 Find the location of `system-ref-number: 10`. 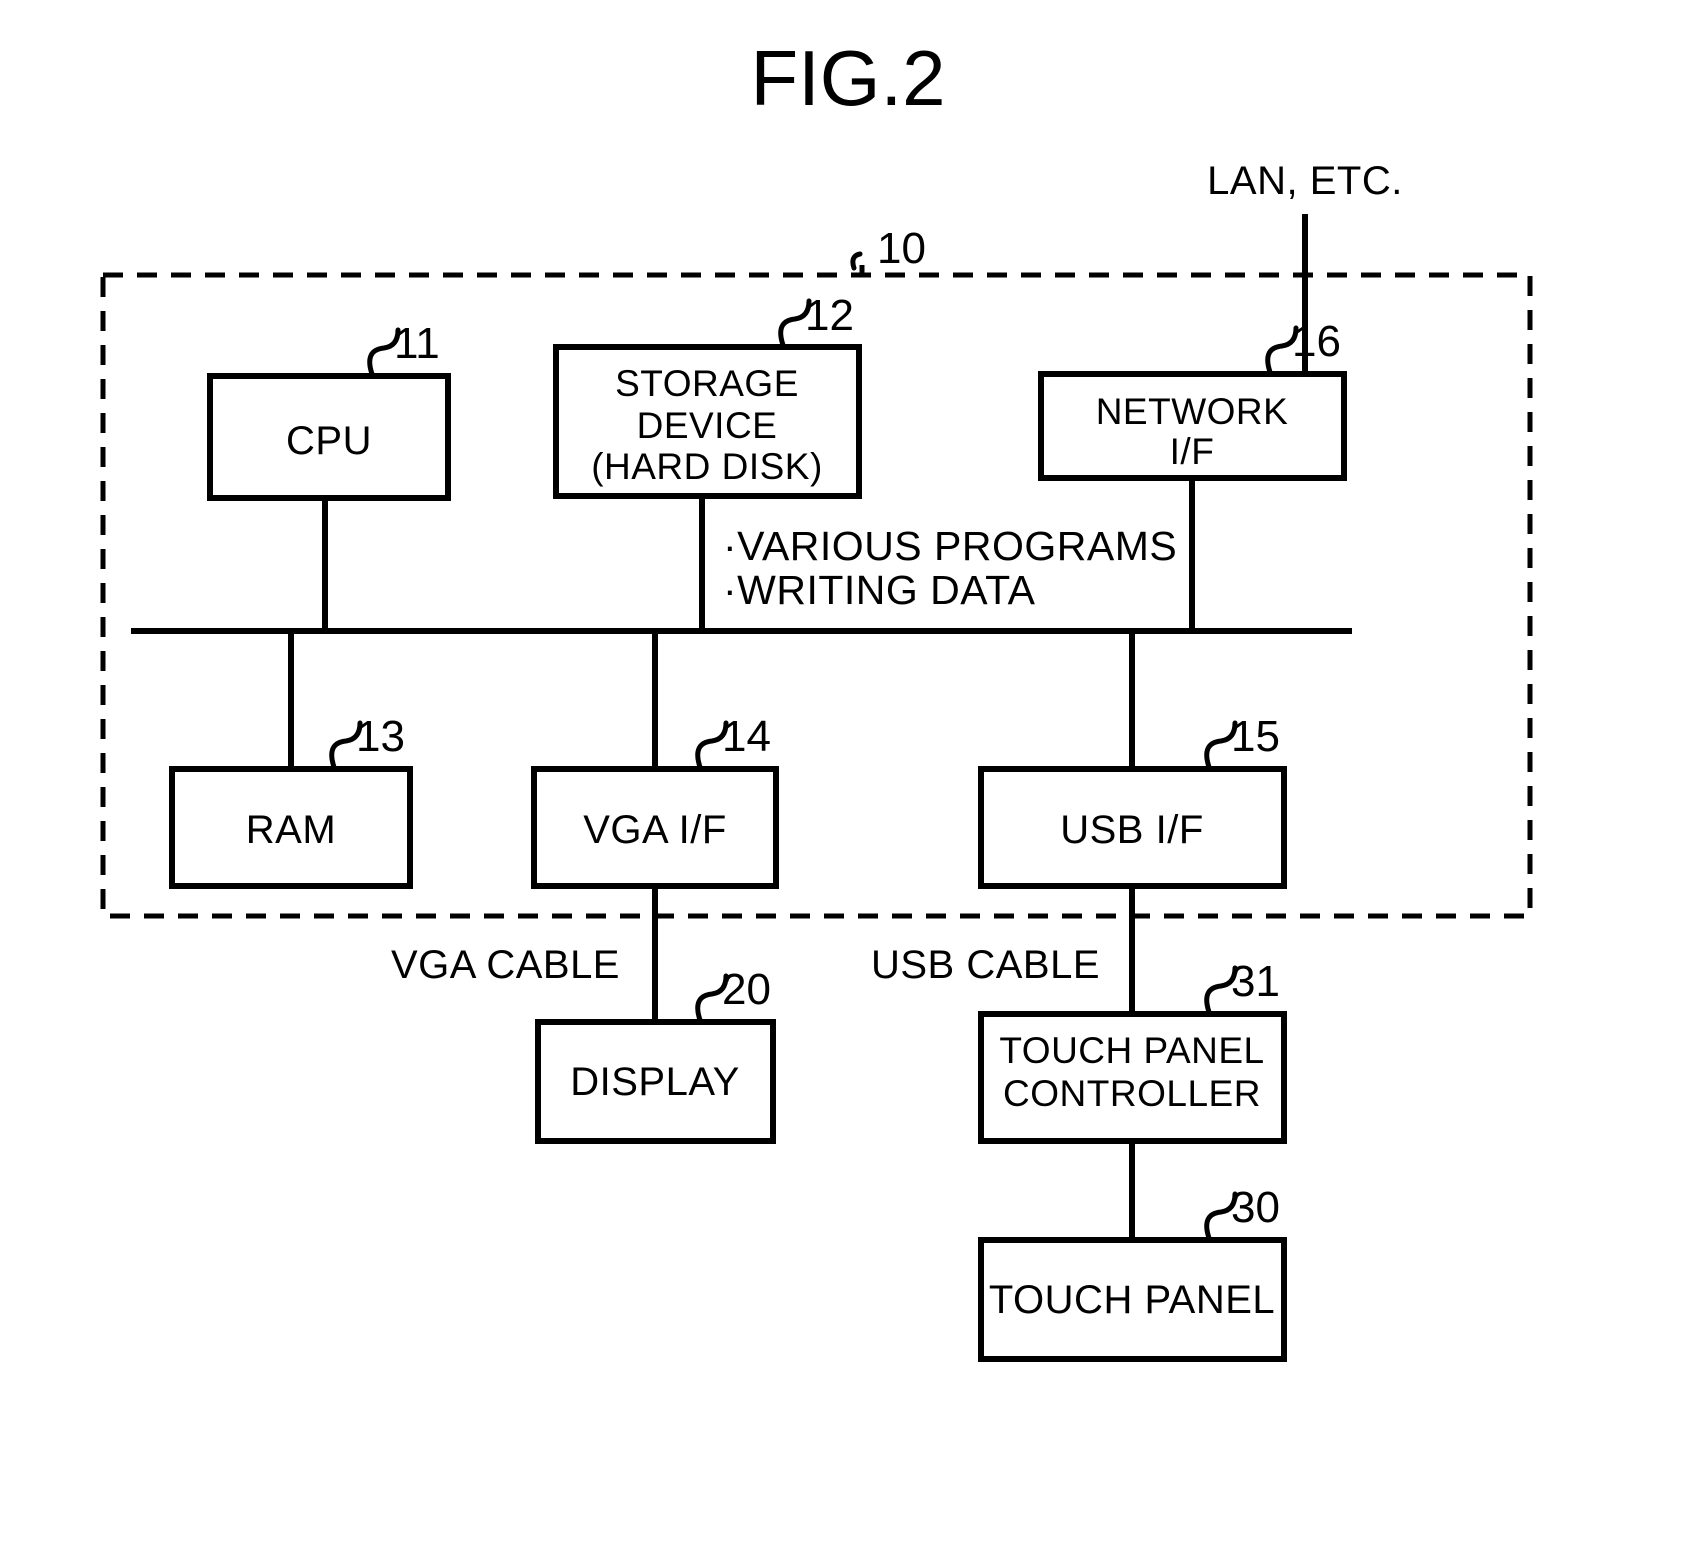

system-ref-number: 10 is located at coordinates (901, 248).